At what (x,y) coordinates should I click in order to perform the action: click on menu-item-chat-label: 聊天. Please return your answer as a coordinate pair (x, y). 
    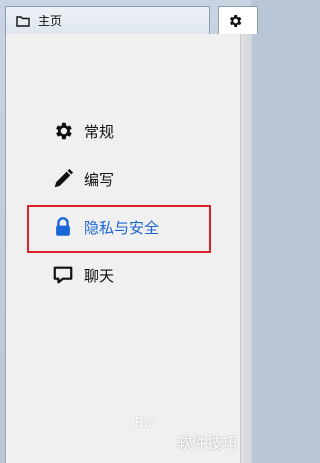
    Looking at the image, I should click on (99, 275).